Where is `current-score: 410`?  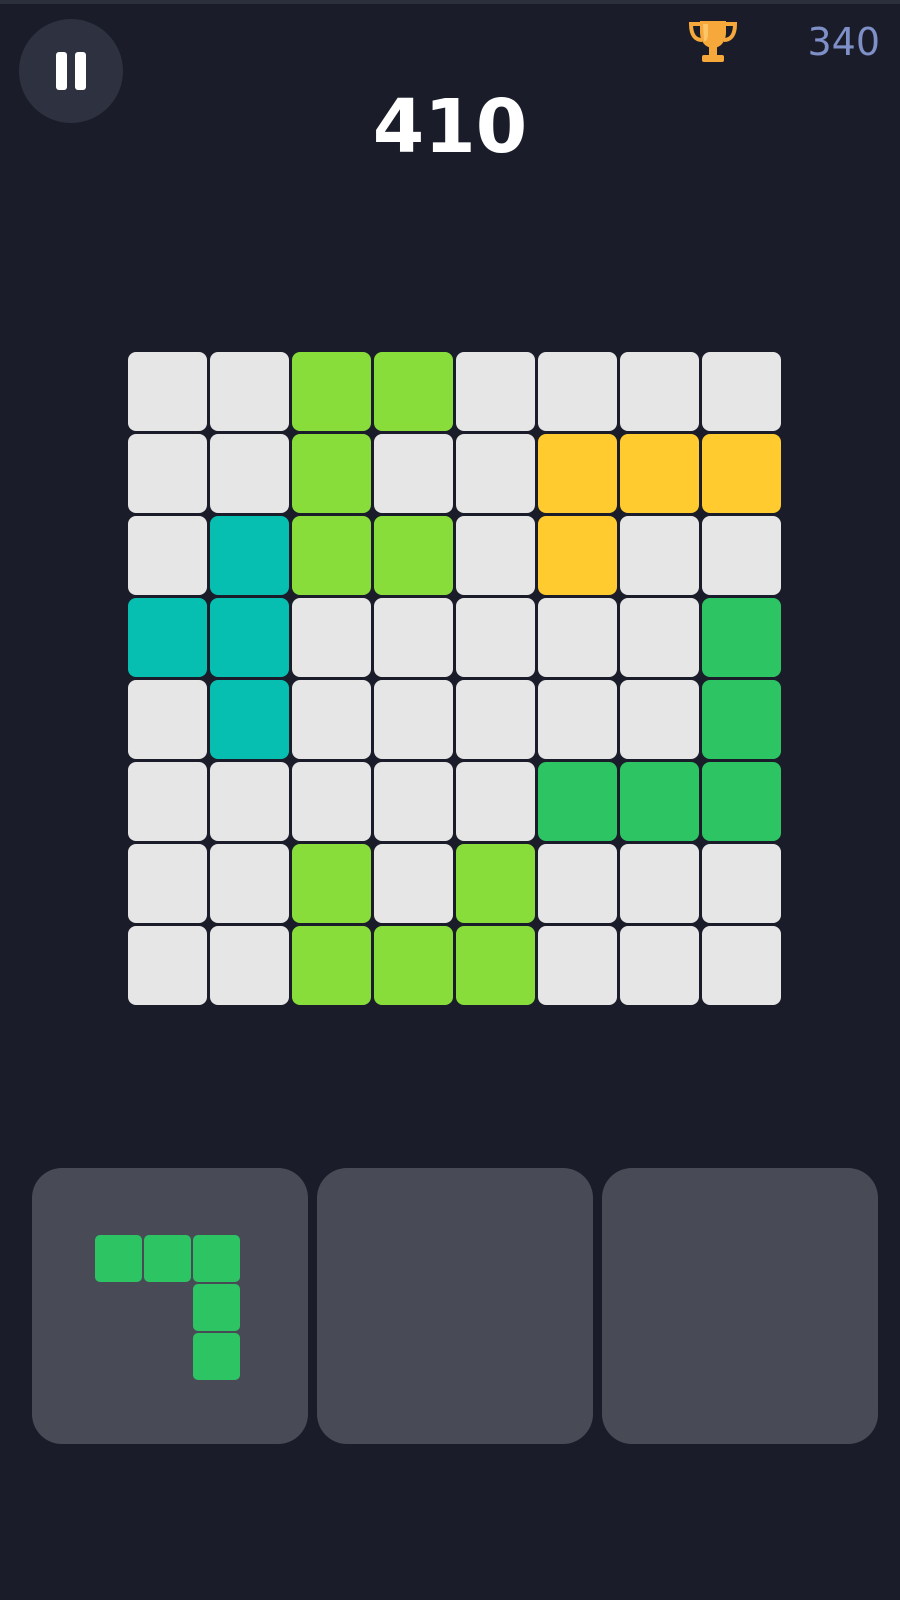
current-score: 410 is located at coordinates (450, 127).